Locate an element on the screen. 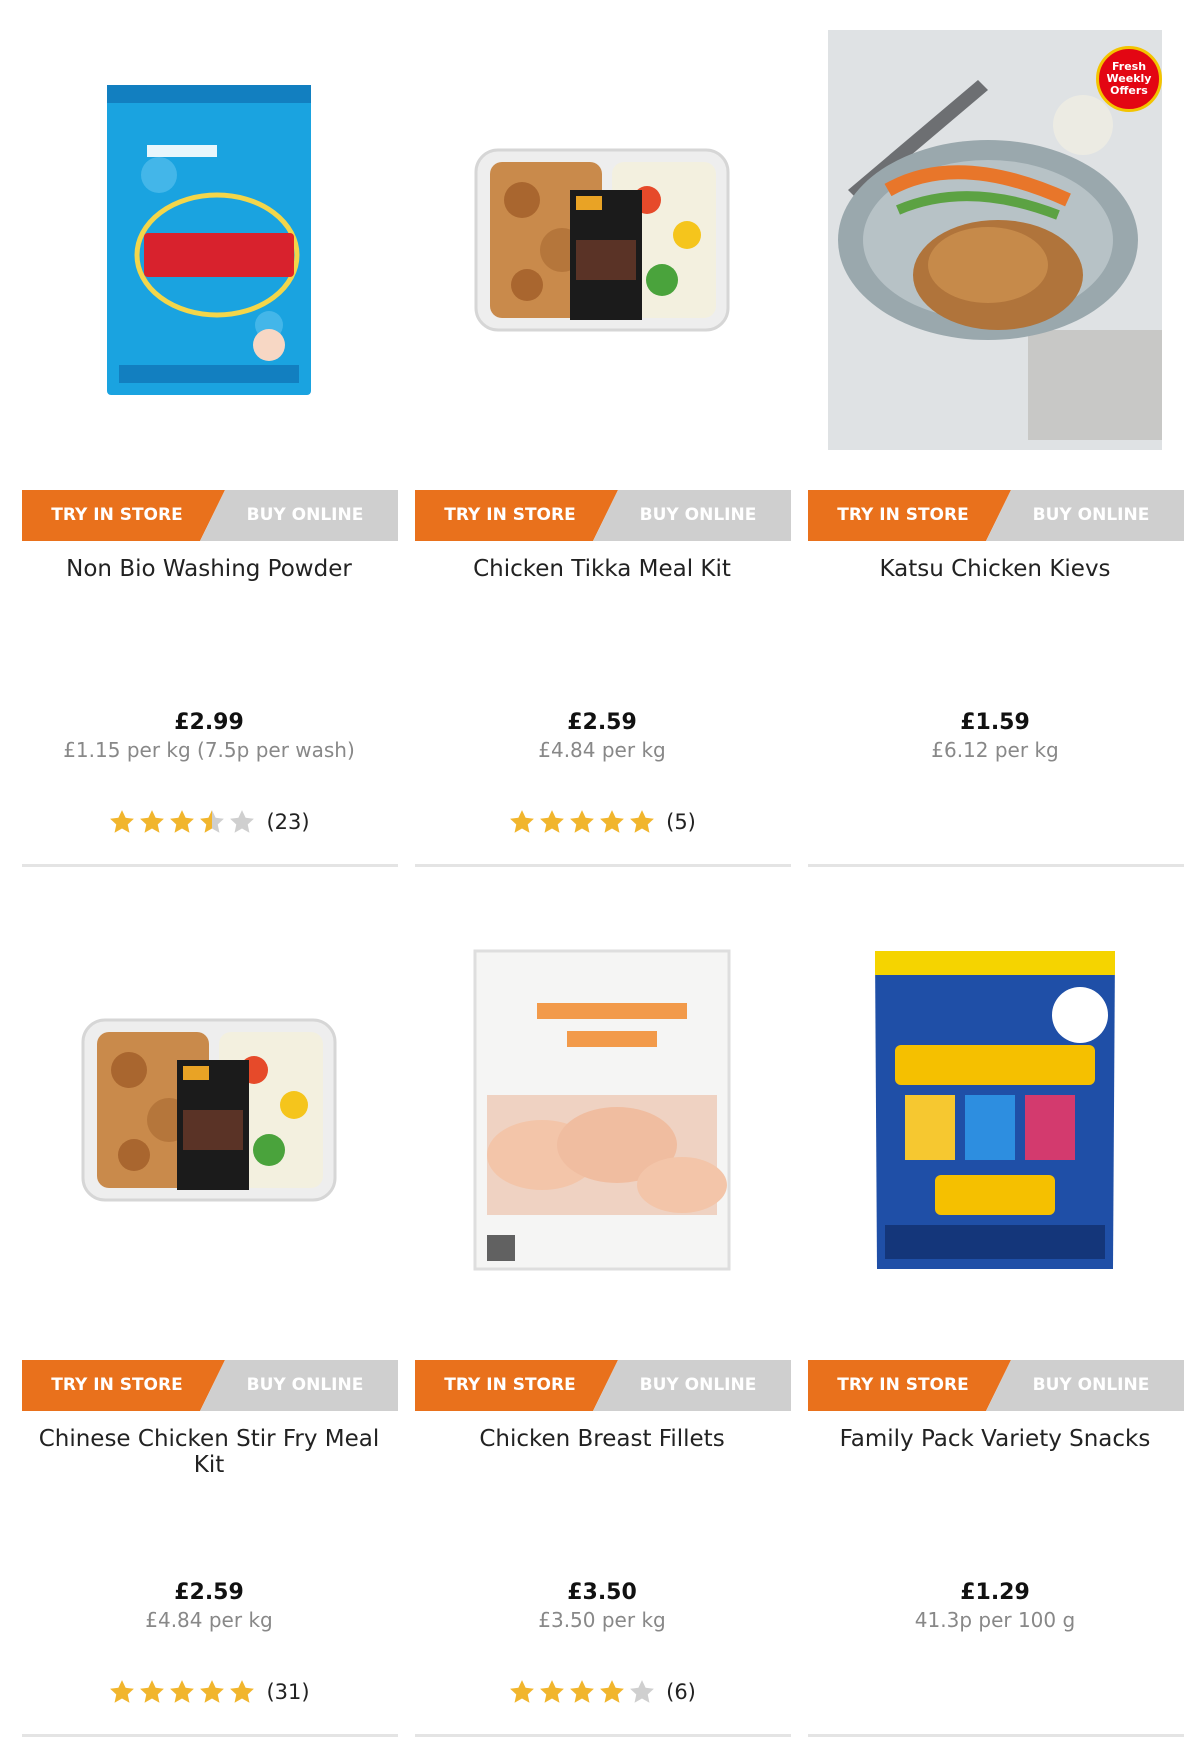 The height and width of the screenshot is (1738, 1200). product-price: £1.29 is located at coordinates (995, 1592).